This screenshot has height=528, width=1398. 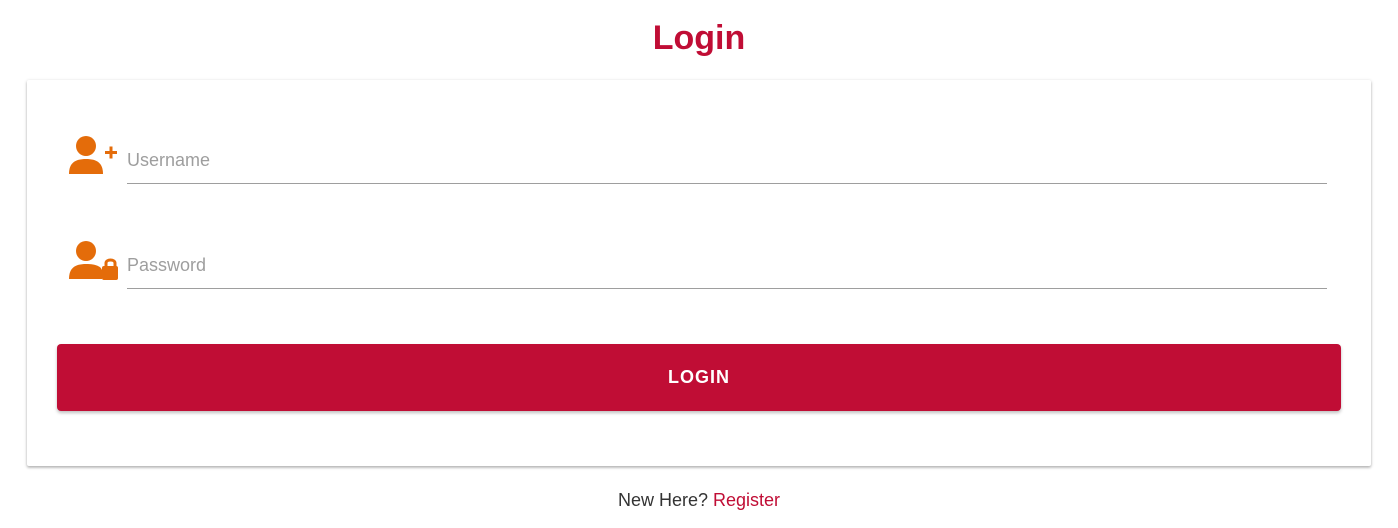 I want to click on username-field-group, so click(x=698, y=160).